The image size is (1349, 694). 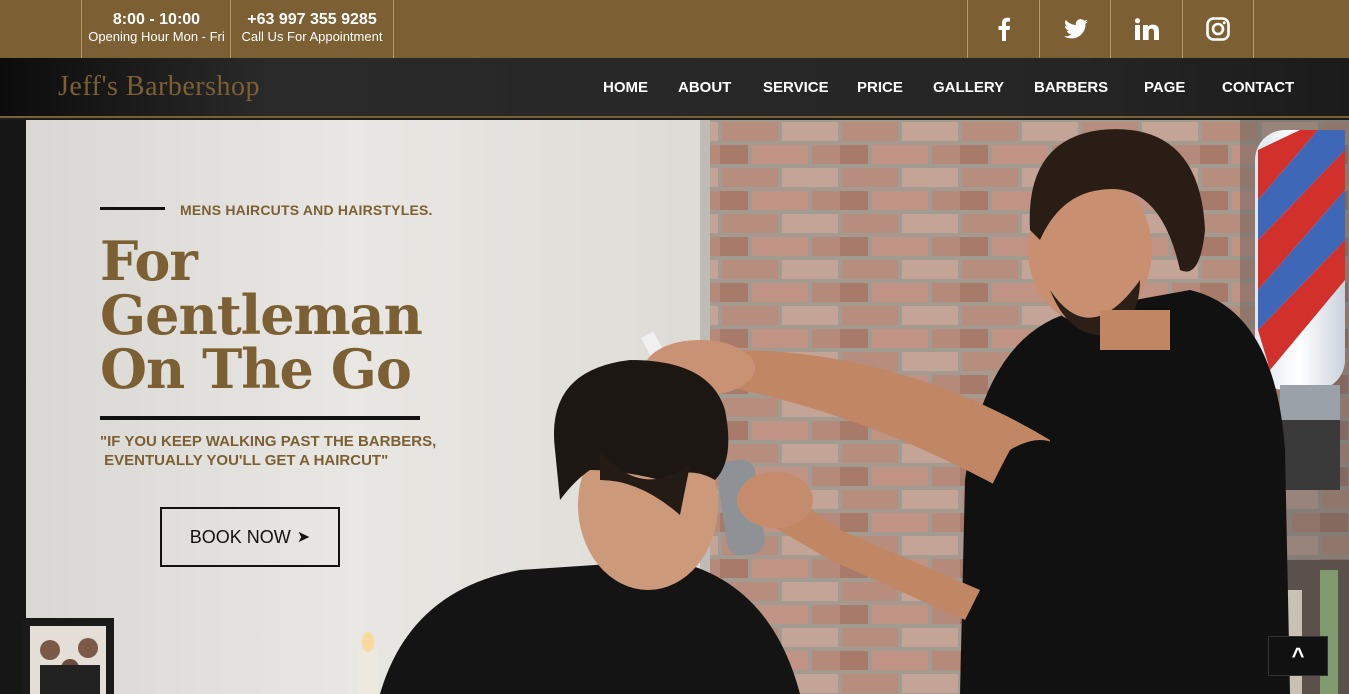 I want to click on opening-hours: 8:00 - 10:00 Opening Hour Mon - Fri, so click(x=156, y=29).